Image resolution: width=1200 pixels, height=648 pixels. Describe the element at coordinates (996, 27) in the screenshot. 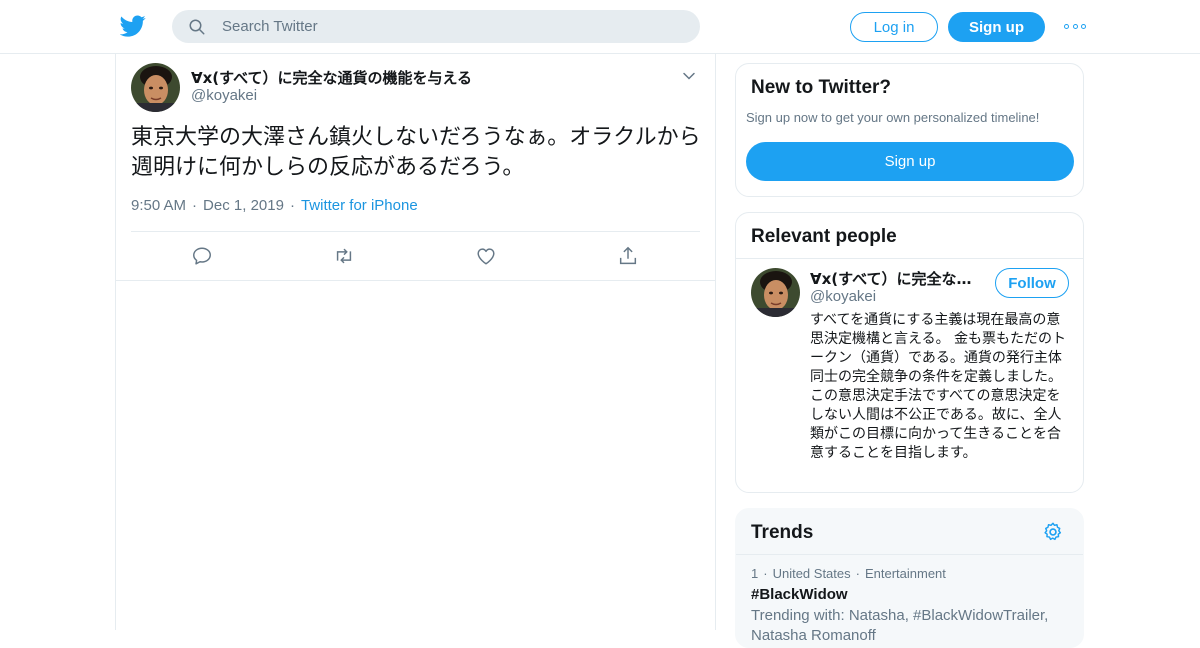

I see `signup-button: Sign up` at that location.